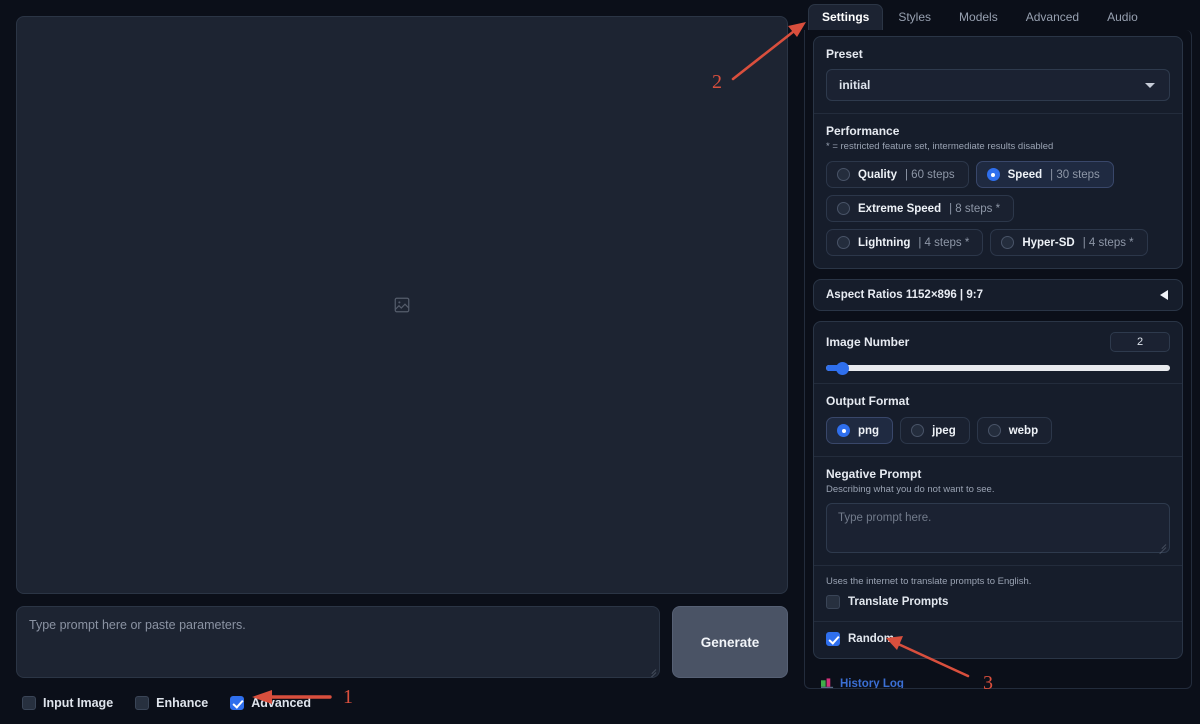 The width and height of the screenshot is (1200, 724). What do you see at coordinates (872, 683) in the screenshot?
I see `history-log-link: History Log` at bounding box center [872, 683].